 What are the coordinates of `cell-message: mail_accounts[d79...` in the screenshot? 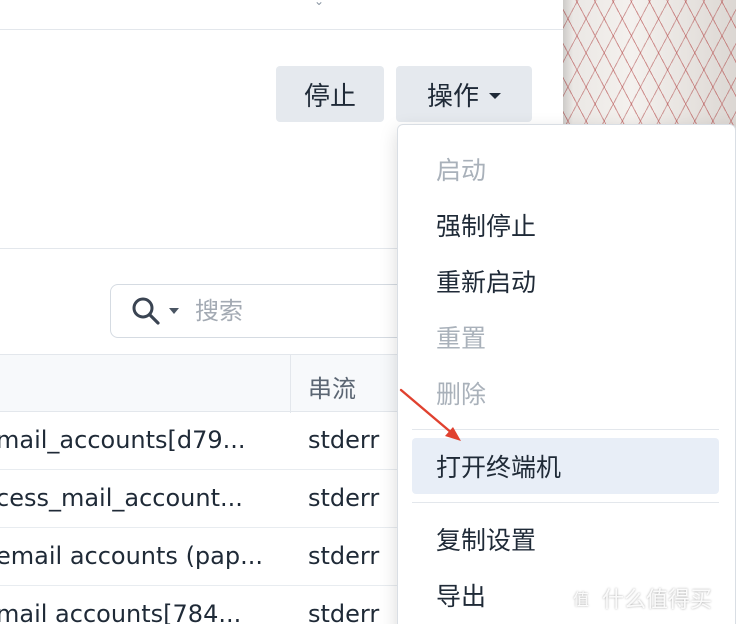 It's located at (123, 440).